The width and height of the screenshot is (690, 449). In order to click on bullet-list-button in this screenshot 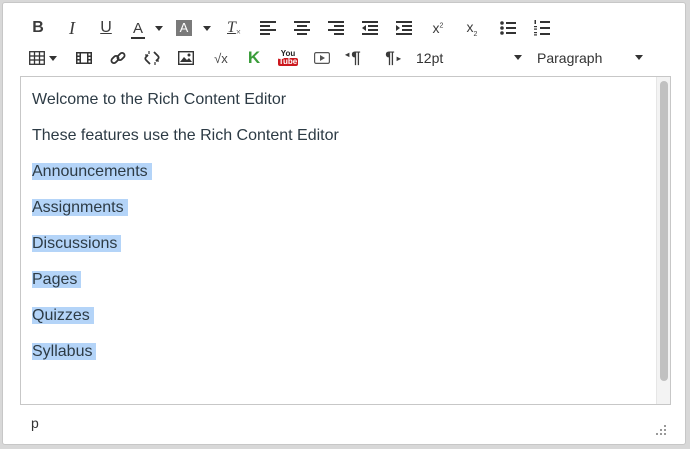, I will do `click(508, 28)`.